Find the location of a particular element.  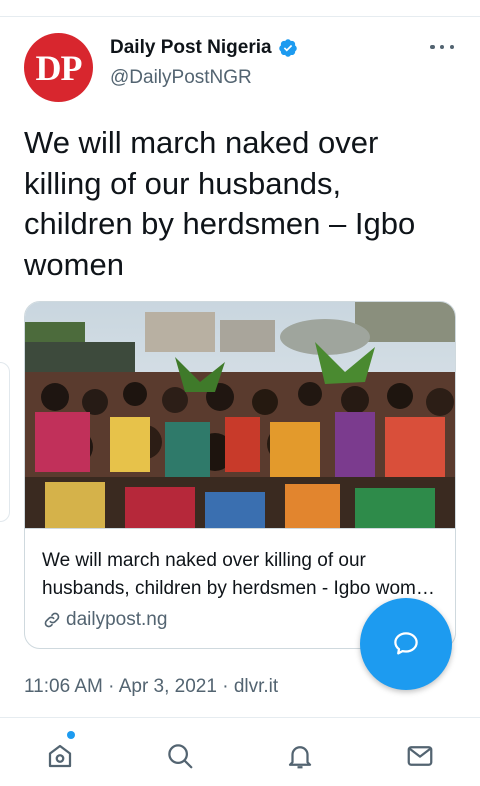

author-handle: @DailyPostNGR is located at coordinates (181, 78).